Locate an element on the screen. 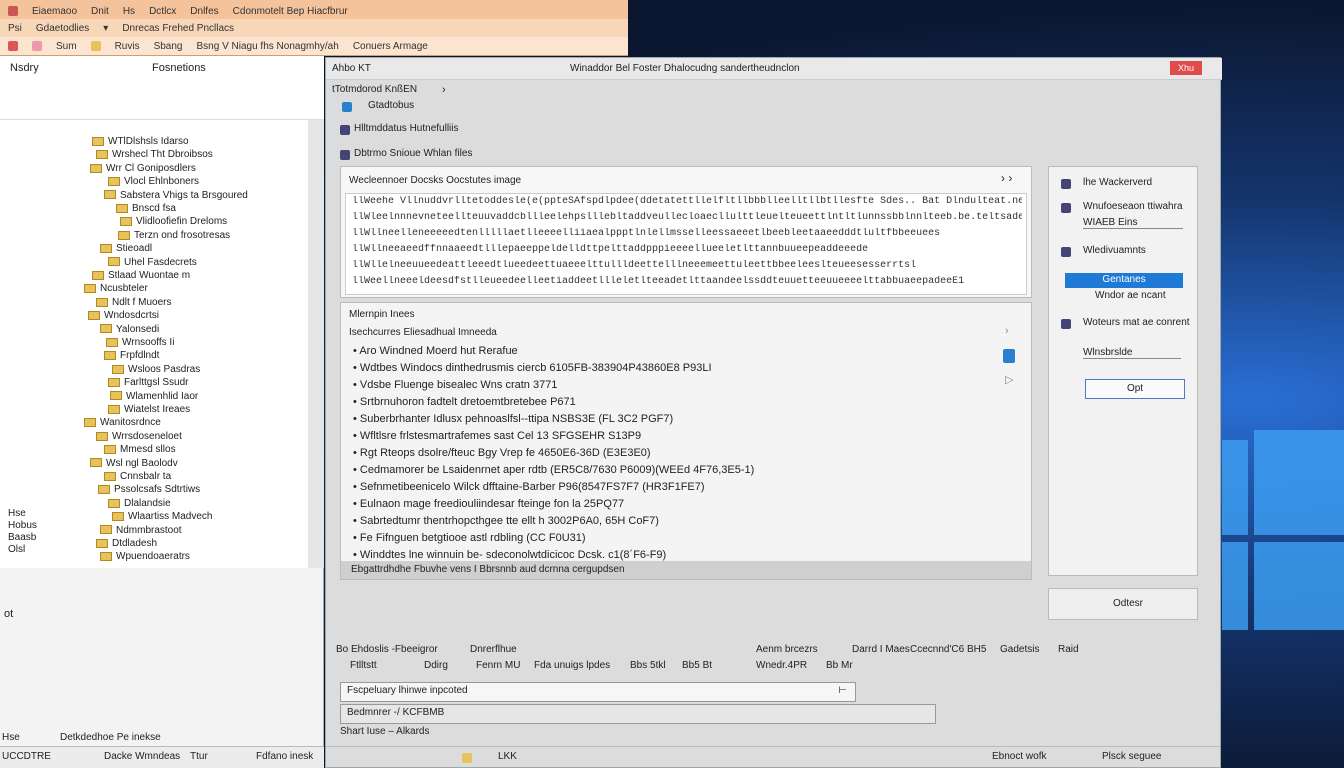 The height and width of the screenshot is (768, 1344). tree-node: Dtdladesh is located at coordinates (126, 543).